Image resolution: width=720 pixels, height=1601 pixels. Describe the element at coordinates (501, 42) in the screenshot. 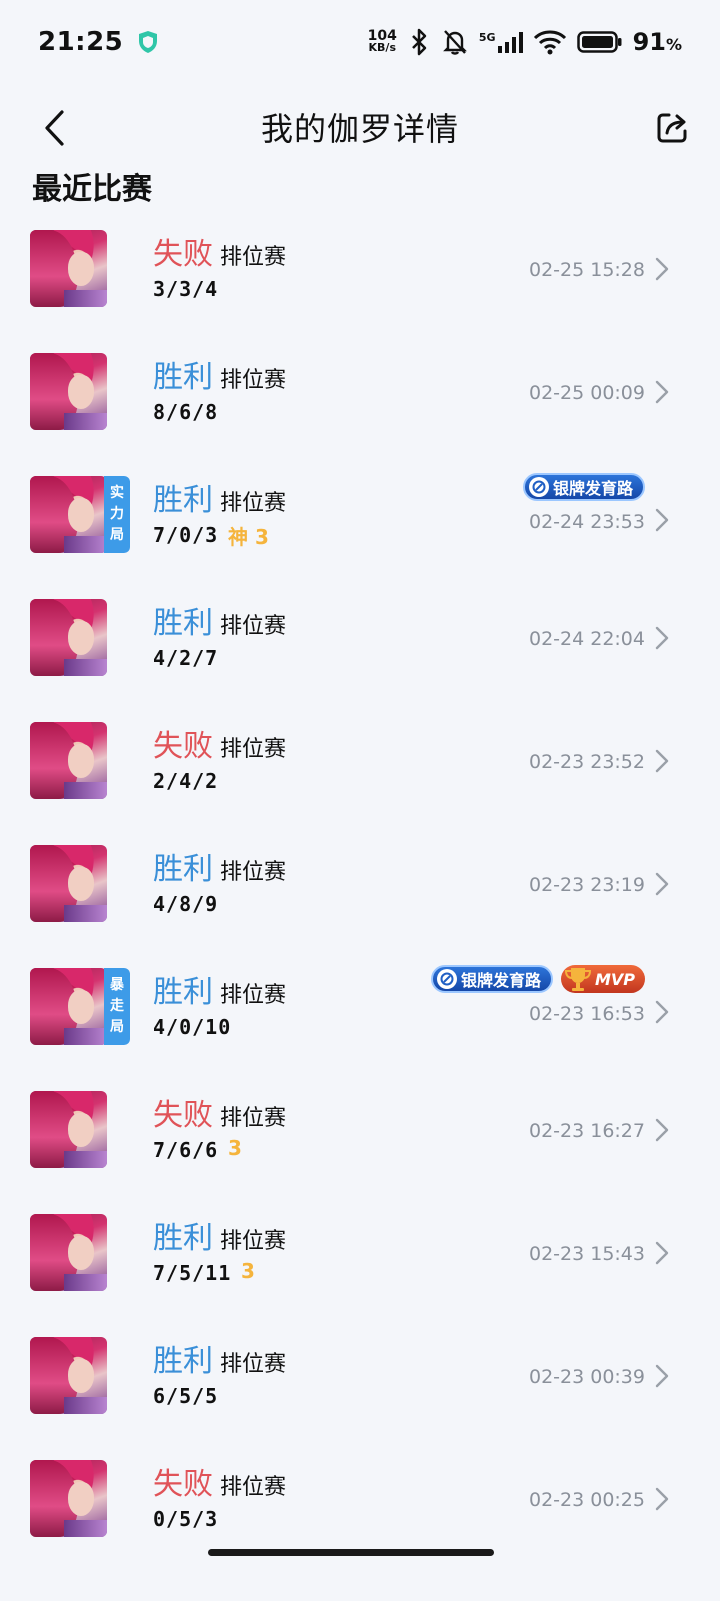

I see `cellular-signal-icon: 5G` at that location.